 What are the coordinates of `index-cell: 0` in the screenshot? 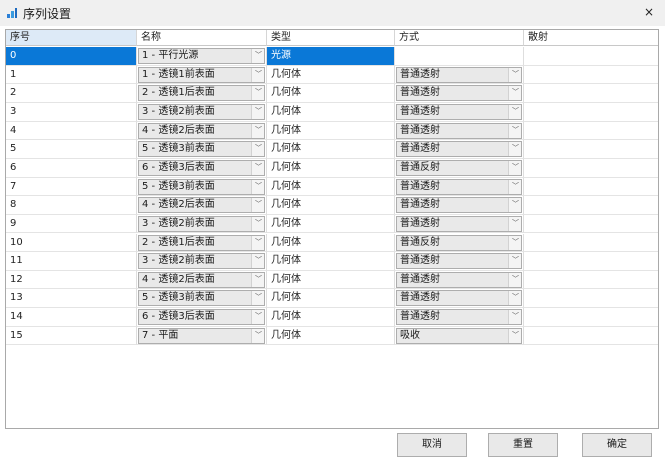 It's located at (71, 56).